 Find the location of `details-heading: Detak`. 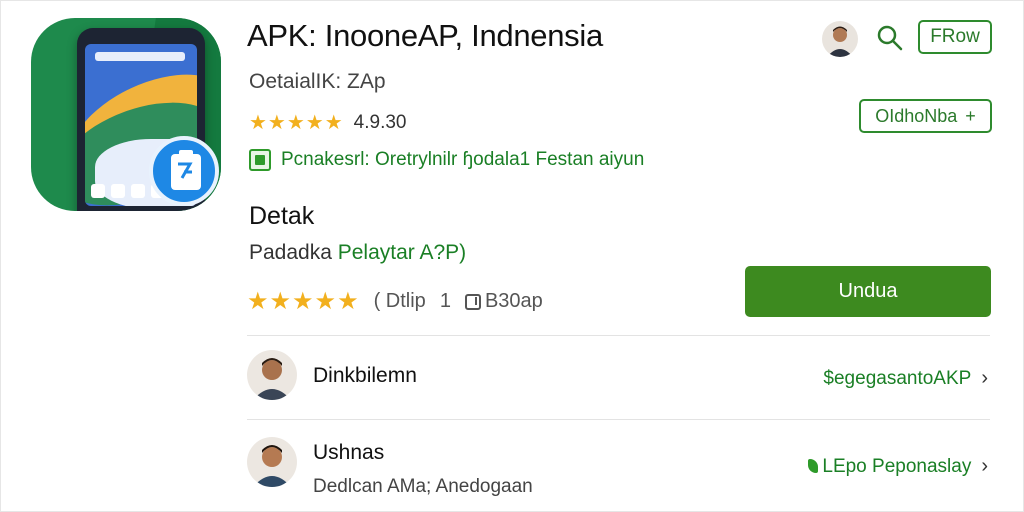

details-heading: Detak is located at coordinates (282, 216).